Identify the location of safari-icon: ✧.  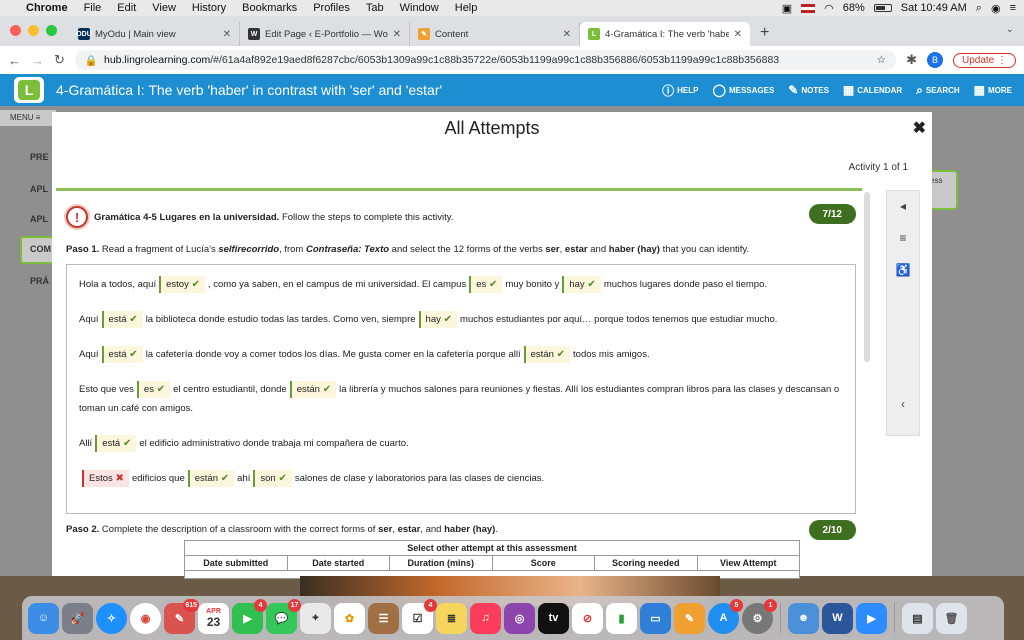
(111, 618).